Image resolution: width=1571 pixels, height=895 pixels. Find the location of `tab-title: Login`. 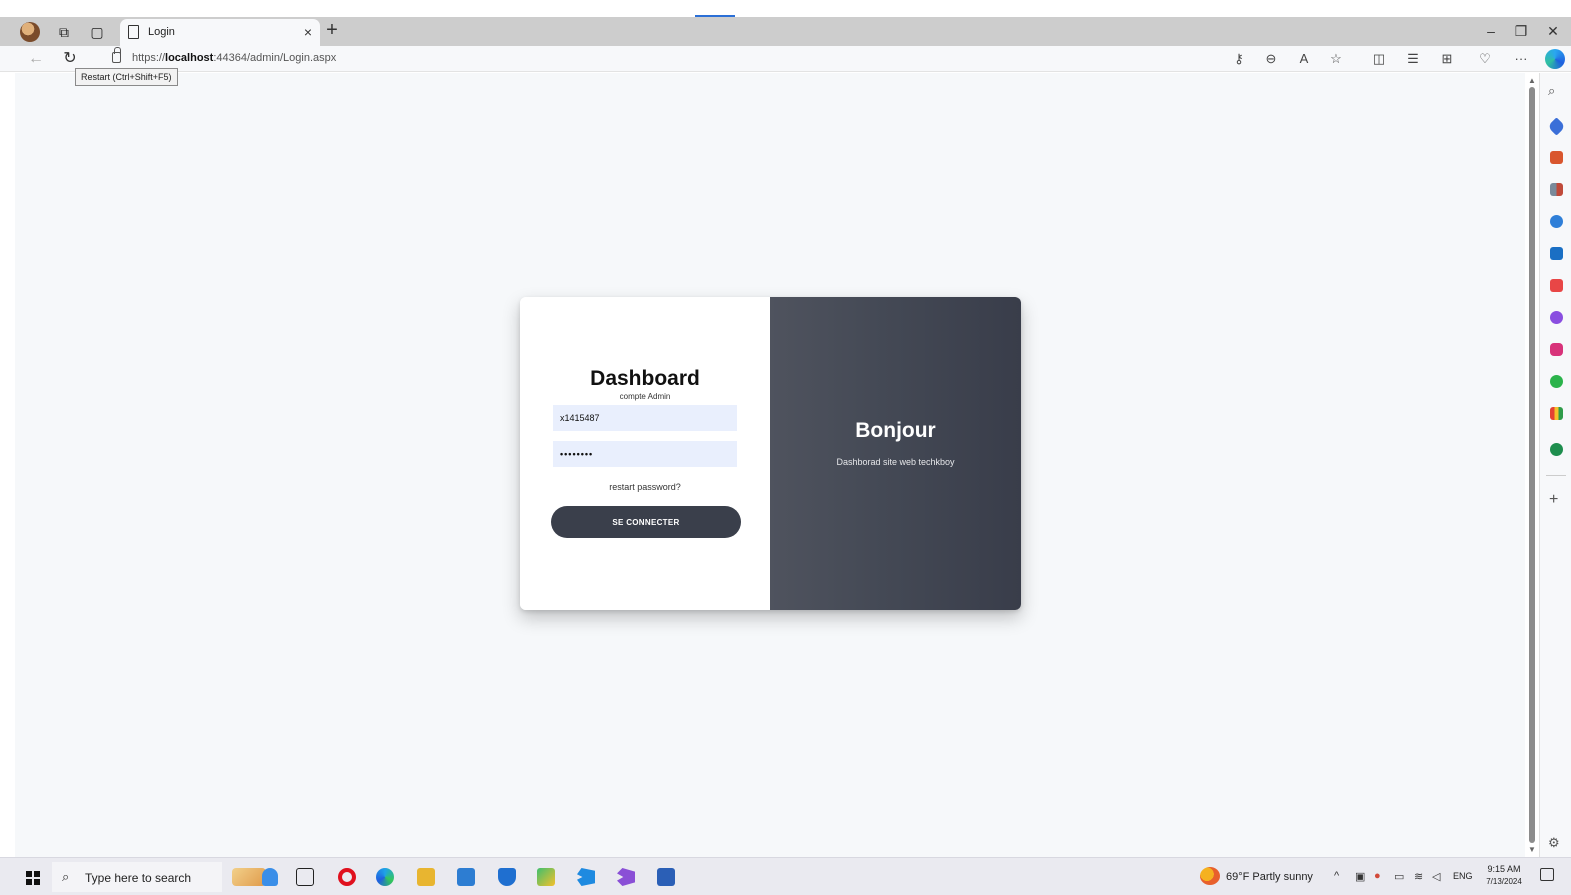

tab-title: Login is located at coordinates (161, 32).